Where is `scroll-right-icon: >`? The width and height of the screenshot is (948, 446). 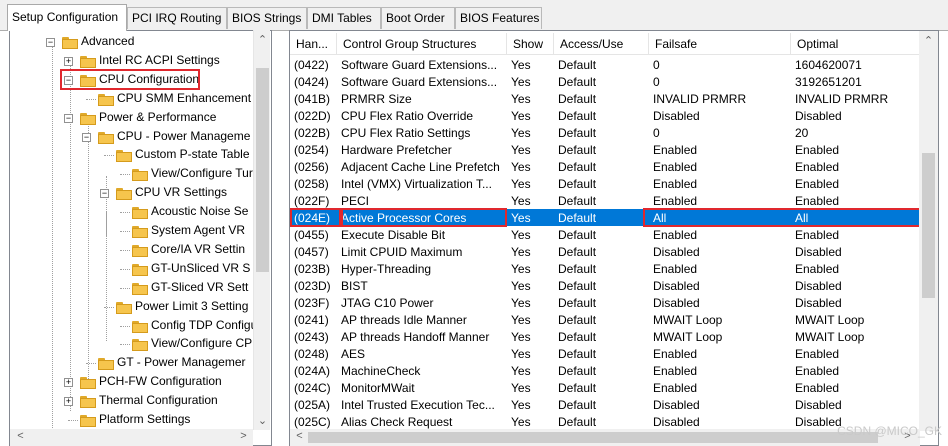
scroll-right-icon: > is located at coordinates (243, 436).